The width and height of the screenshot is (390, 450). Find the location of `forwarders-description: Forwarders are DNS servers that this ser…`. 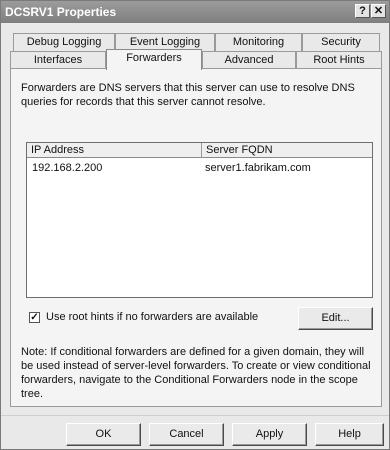

forwarders-description: Forwarders are DNS servers that this ser… is located at coordinates (188, 95).